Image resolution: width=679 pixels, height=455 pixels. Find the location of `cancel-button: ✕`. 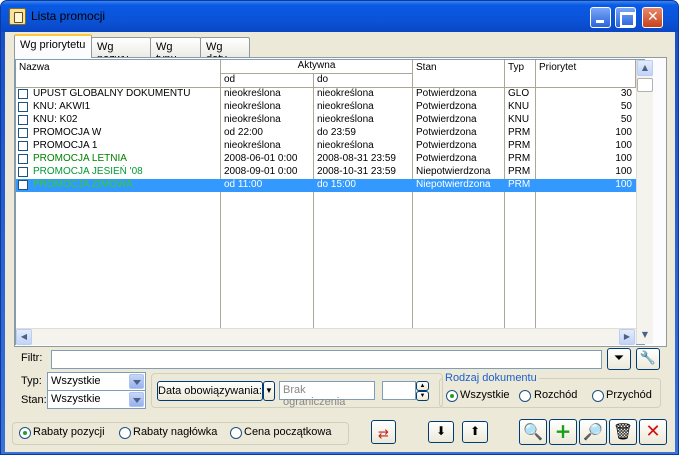

cancel-button: ✕ is located at coordinates (653, 432).